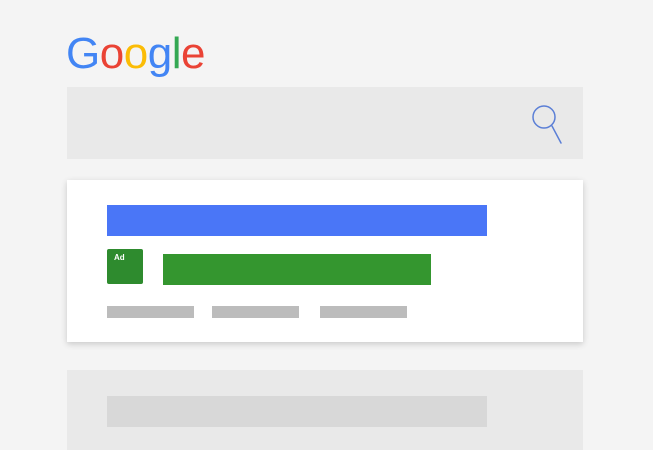 This screenshot has width=653, height=450. What do you see at coordinates (325, 123) in the screenshot?
I see `search-input` at bounding box center [325, 123].